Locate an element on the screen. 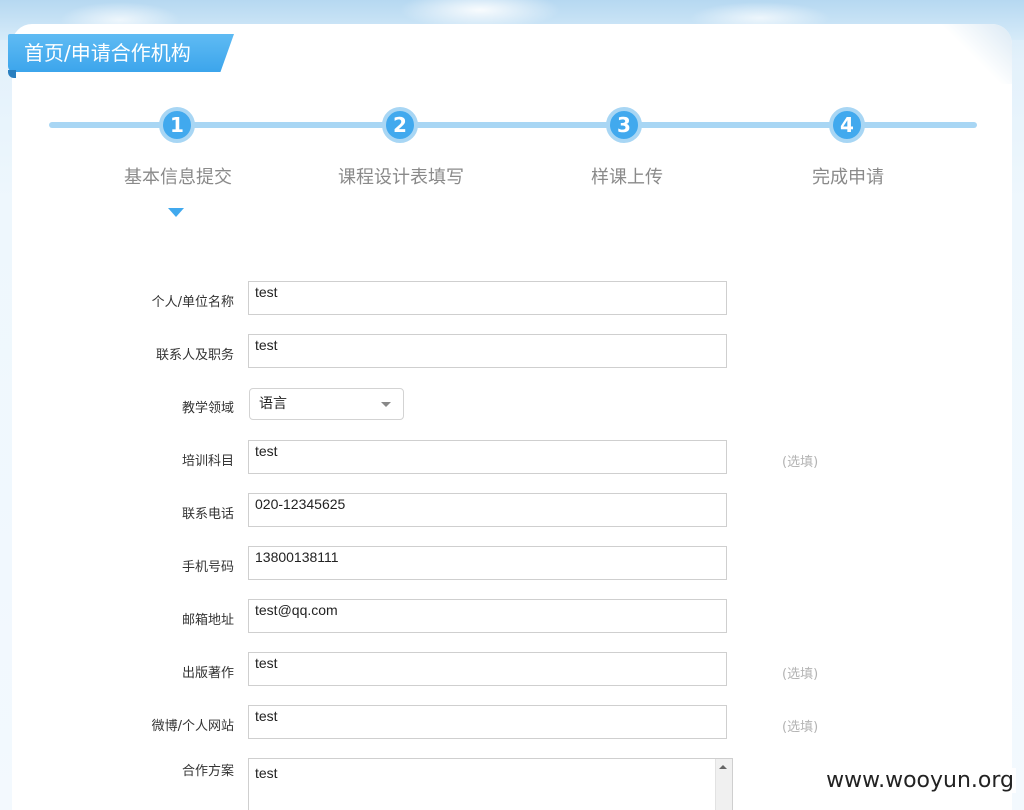 This screenshot has width=1024, height=810. step-2-circle: 2 is located at coordinates (400, 125).